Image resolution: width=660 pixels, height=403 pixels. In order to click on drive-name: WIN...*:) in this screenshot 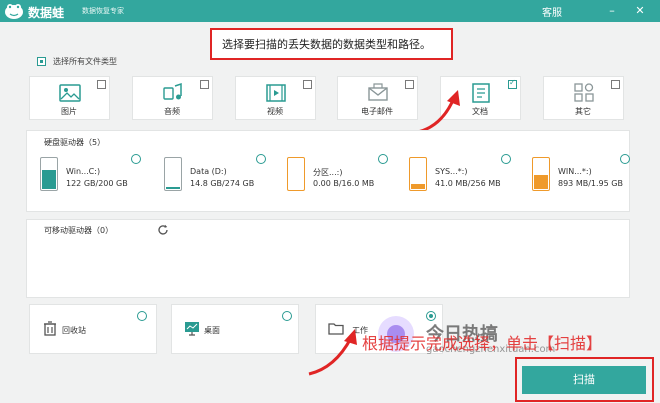, I will do `click(575, 171)`.